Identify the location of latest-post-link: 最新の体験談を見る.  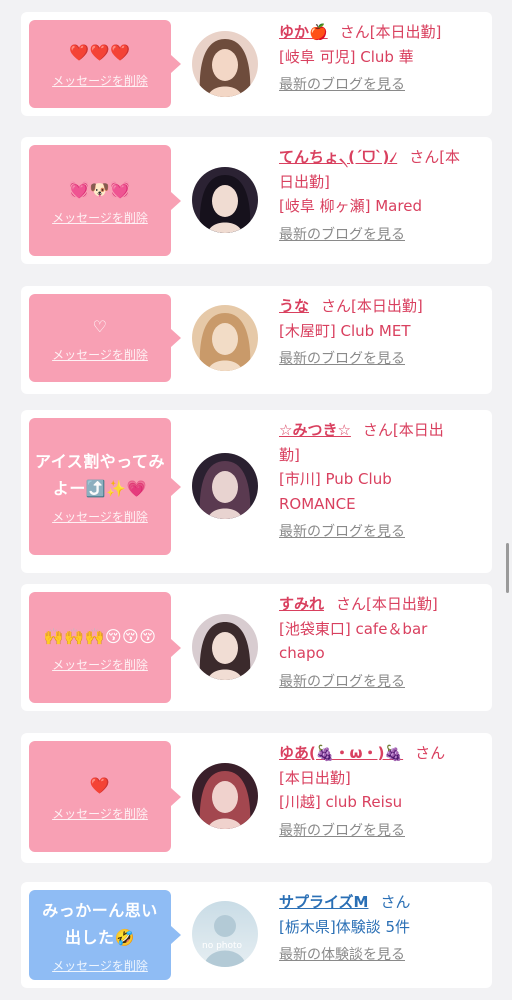
(383, 955).